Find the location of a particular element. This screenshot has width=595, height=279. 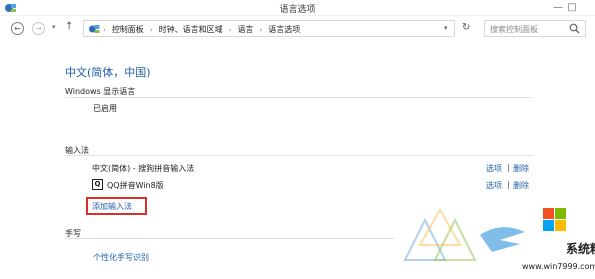

window-title: 语言选项 is located at coordinates (297, 10).